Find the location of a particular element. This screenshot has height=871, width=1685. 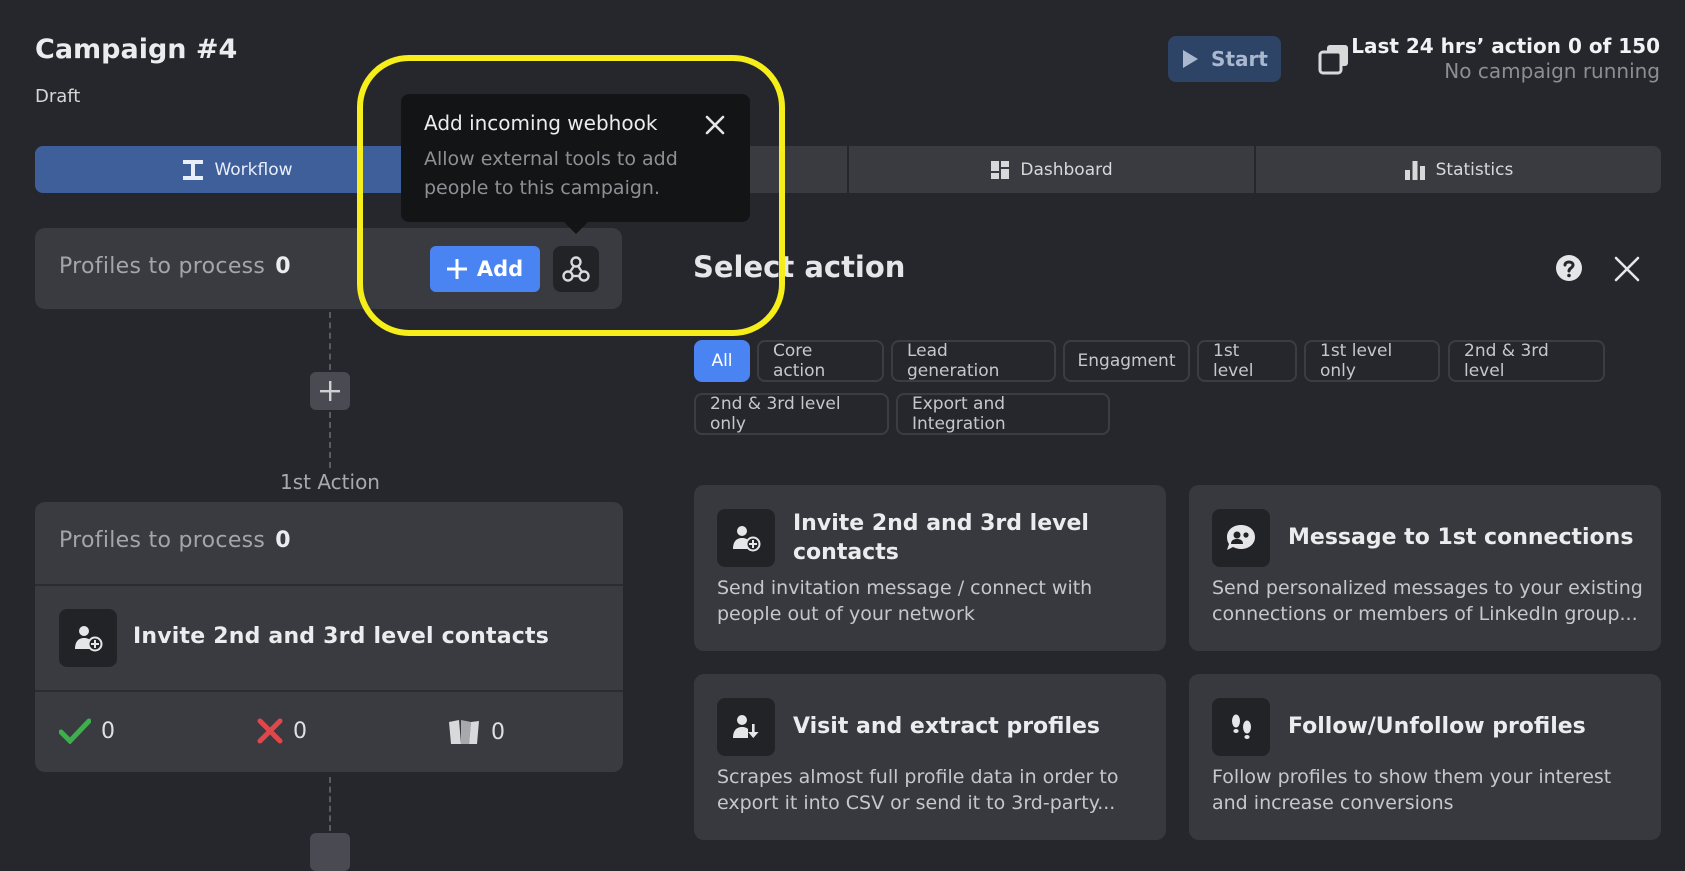

success-count: 0 is located at coordinates (87, 731).